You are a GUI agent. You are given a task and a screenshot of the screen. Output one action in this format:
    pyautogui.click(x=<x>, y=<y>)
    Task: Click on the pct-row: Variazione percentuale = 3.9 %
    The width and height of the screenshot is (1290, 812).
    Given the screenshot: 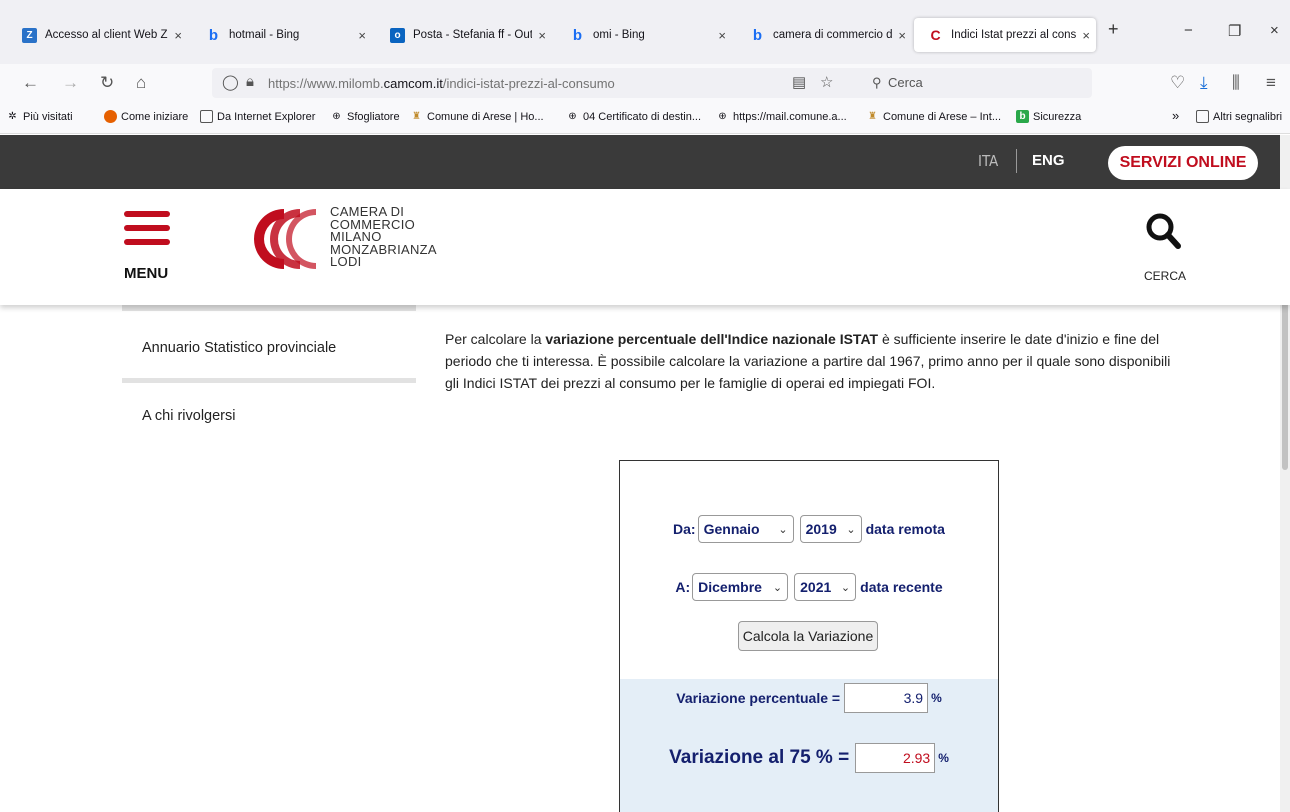 What is the action you would take?
    pyautogui.click(x=809, y=698)
    